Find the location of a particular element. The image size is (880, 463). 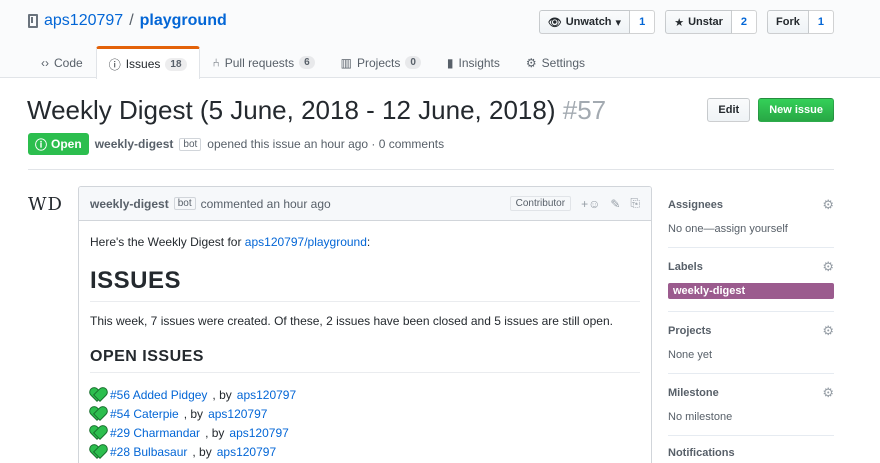

repo-actions: 👁 Unwatch ▾ 1 ★ Unstar 2 Fork 1 is located at coordinates (686, 22).